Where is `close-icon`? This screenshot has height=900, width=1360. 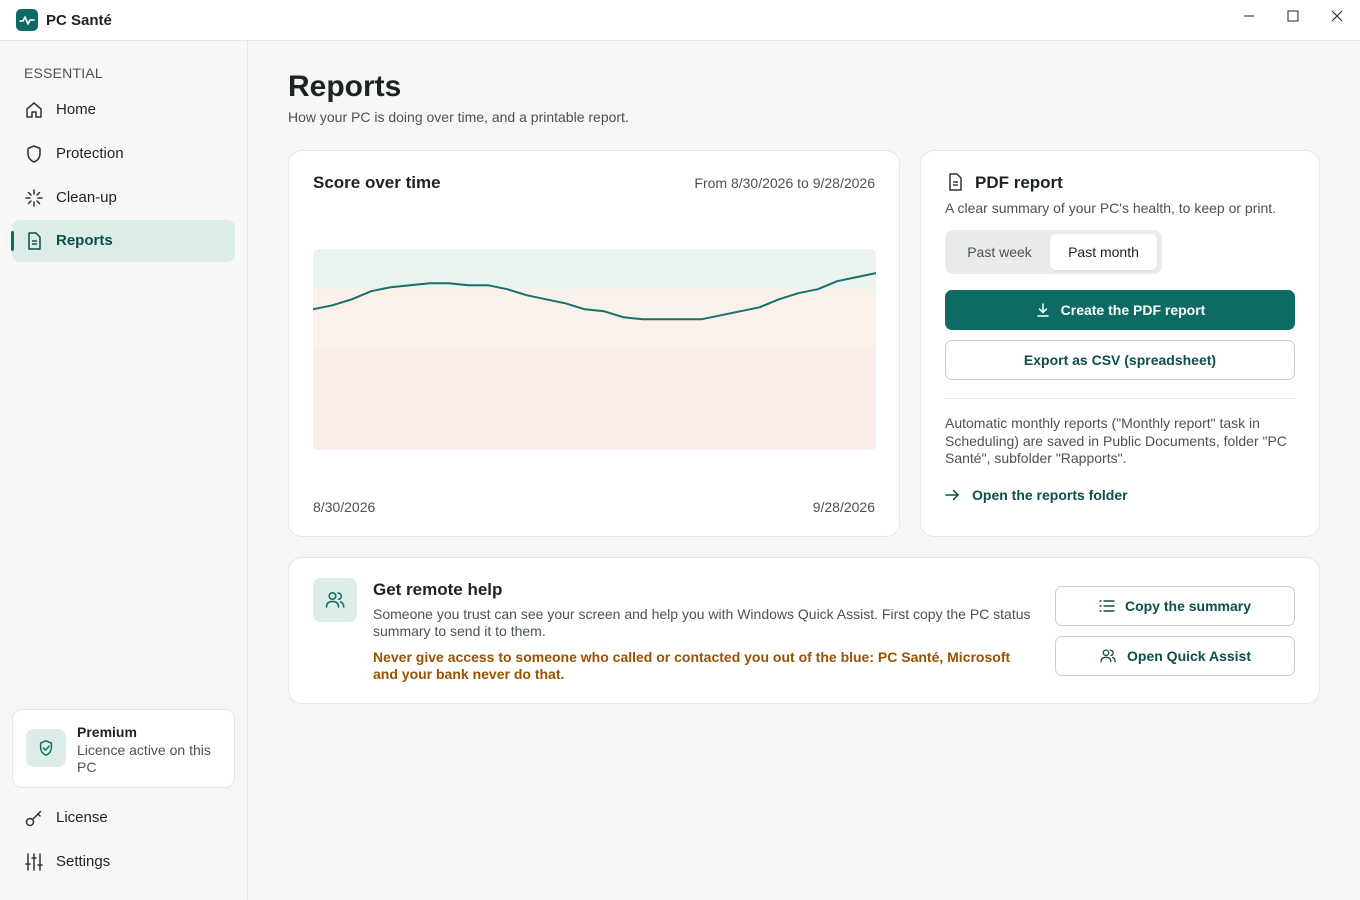 close-icon is located at coordinates (1337, 16).